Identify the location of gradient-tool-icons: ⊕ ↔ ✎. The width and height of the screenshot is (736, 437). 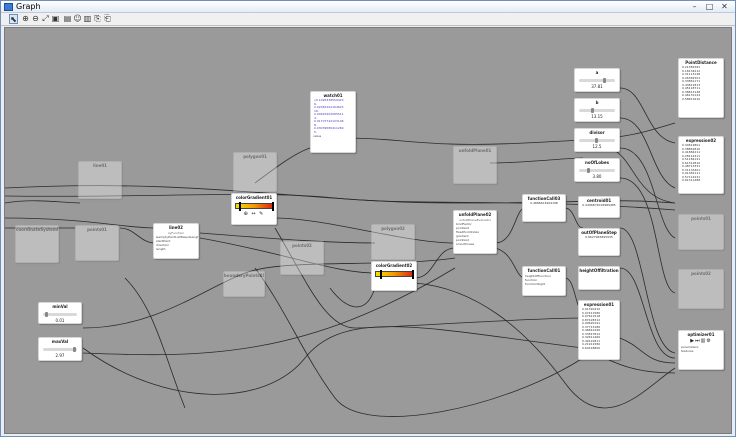
(254, 214).